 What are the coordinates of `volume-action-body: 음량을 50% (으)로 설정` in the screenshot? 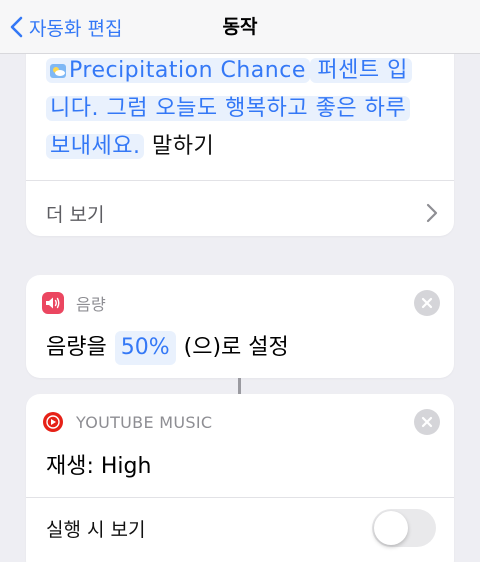 It's located at (167, 348).